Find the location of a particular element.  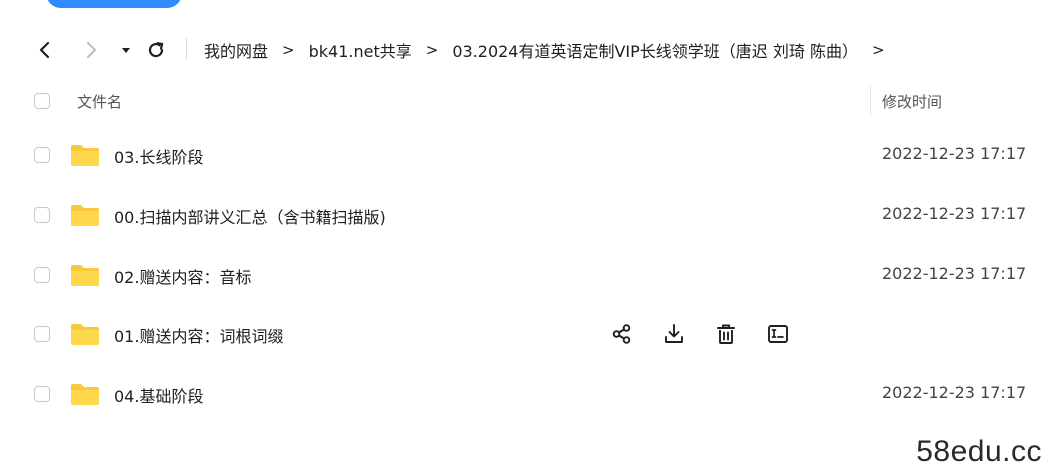

rename-icon is located at coordinates (778, 334).